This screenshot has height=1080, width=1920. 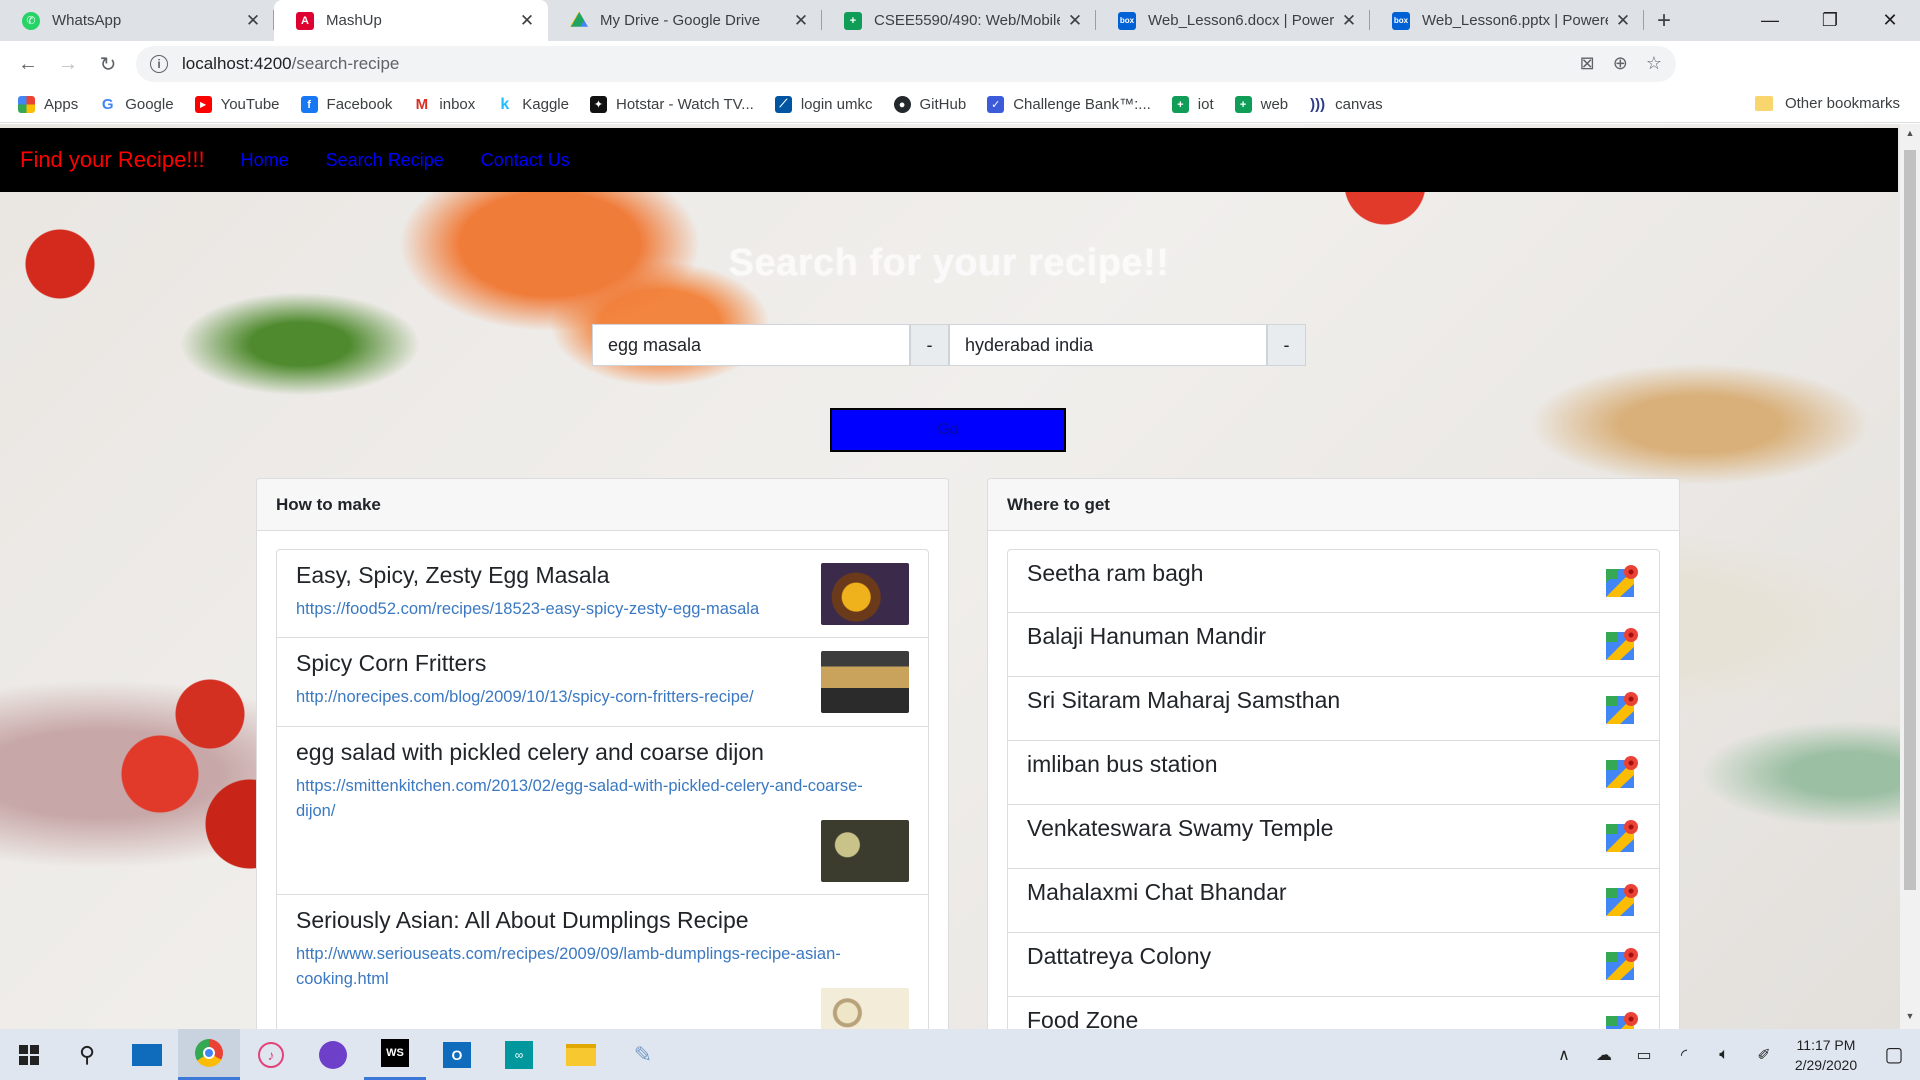 I want to click on bookmark-facebook: f Facebook, so click(x=346, y=104).